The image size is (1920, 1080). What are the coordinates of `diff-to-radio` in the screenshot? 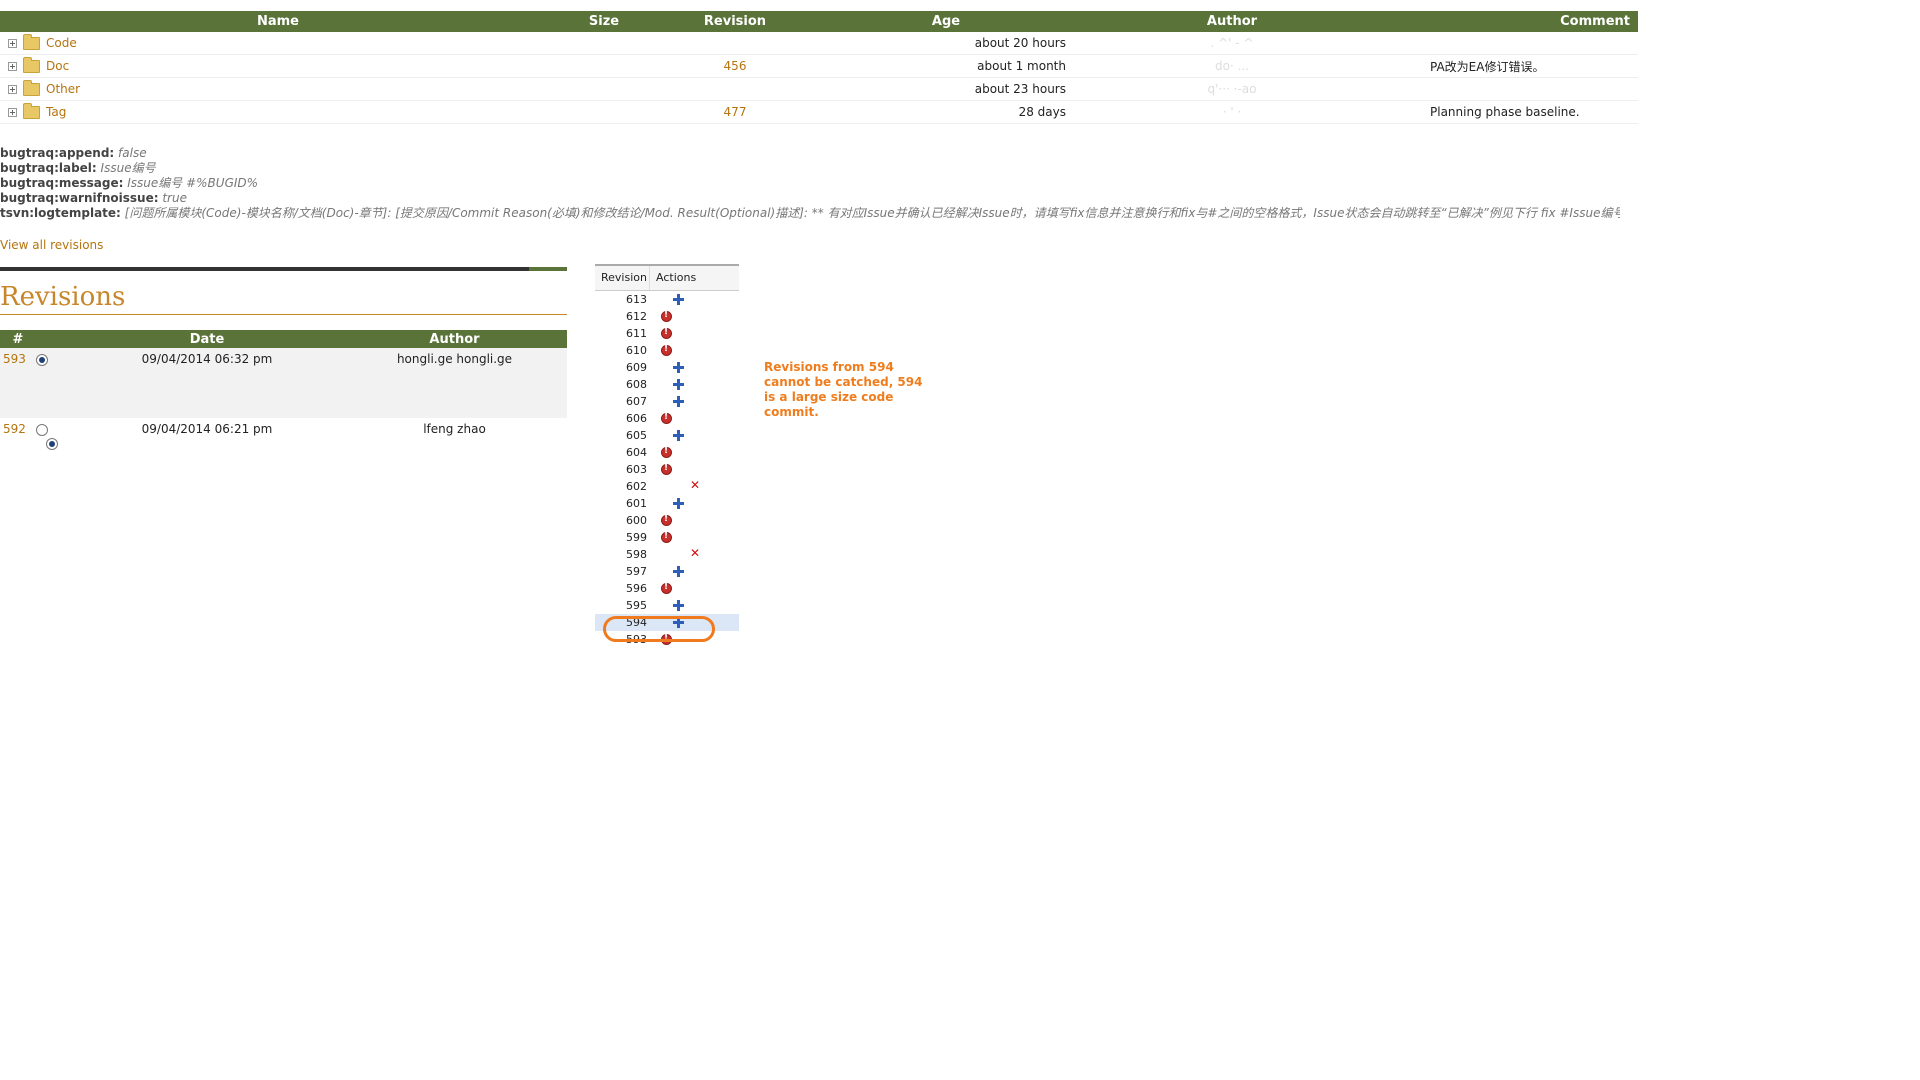 It's located at (52, 443).